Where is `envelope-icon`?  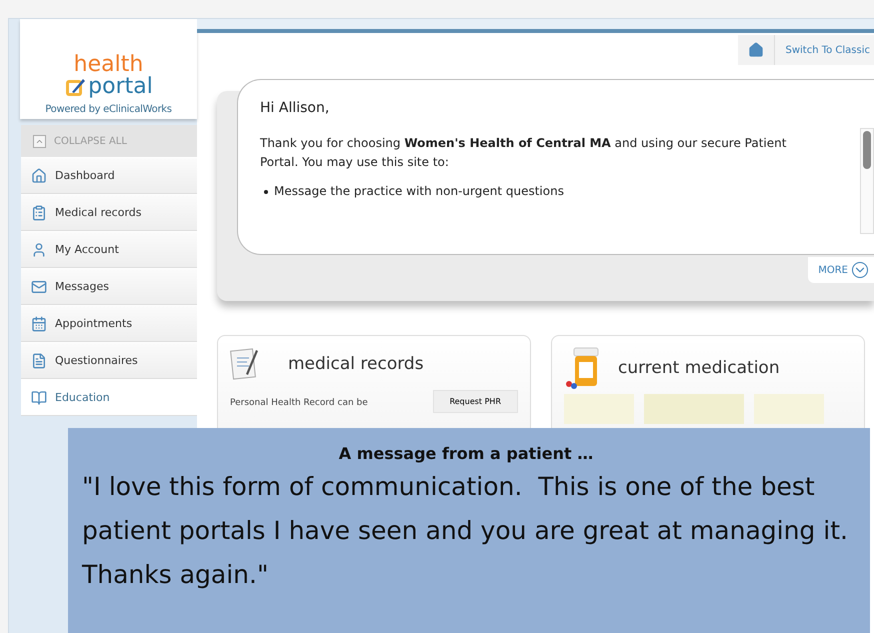 envelope-icon is located at coordinates (39, 286).